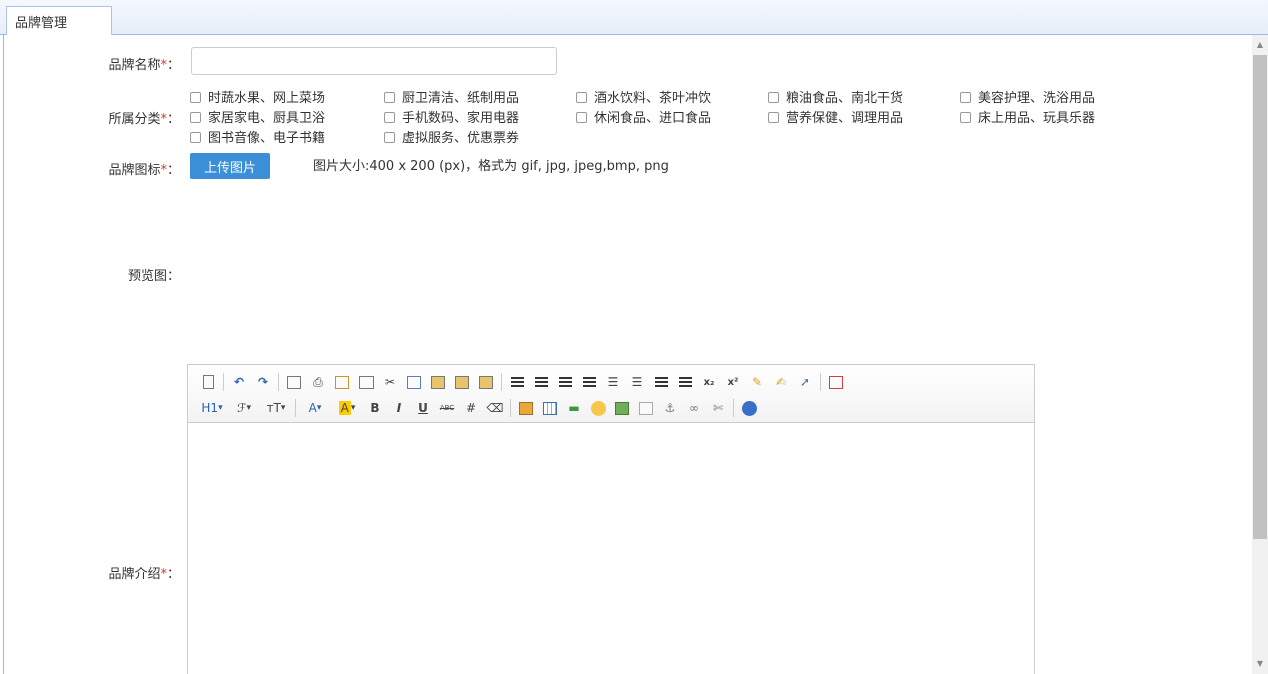  I want to click on emoticon-icon, so click(598, 408).